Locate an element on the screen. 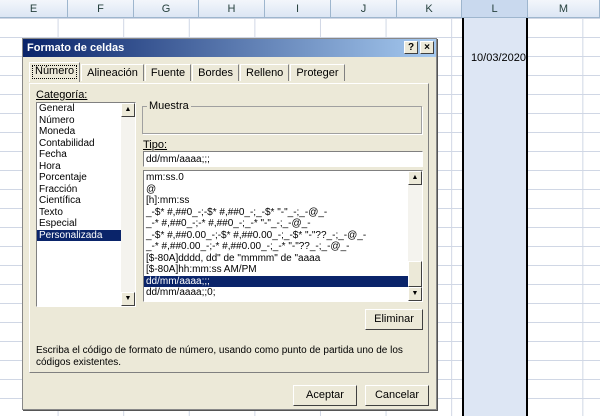 The width and height of the screenshot is (600, 416). muestra-label: Muestra is located at coordinates (169, 106).